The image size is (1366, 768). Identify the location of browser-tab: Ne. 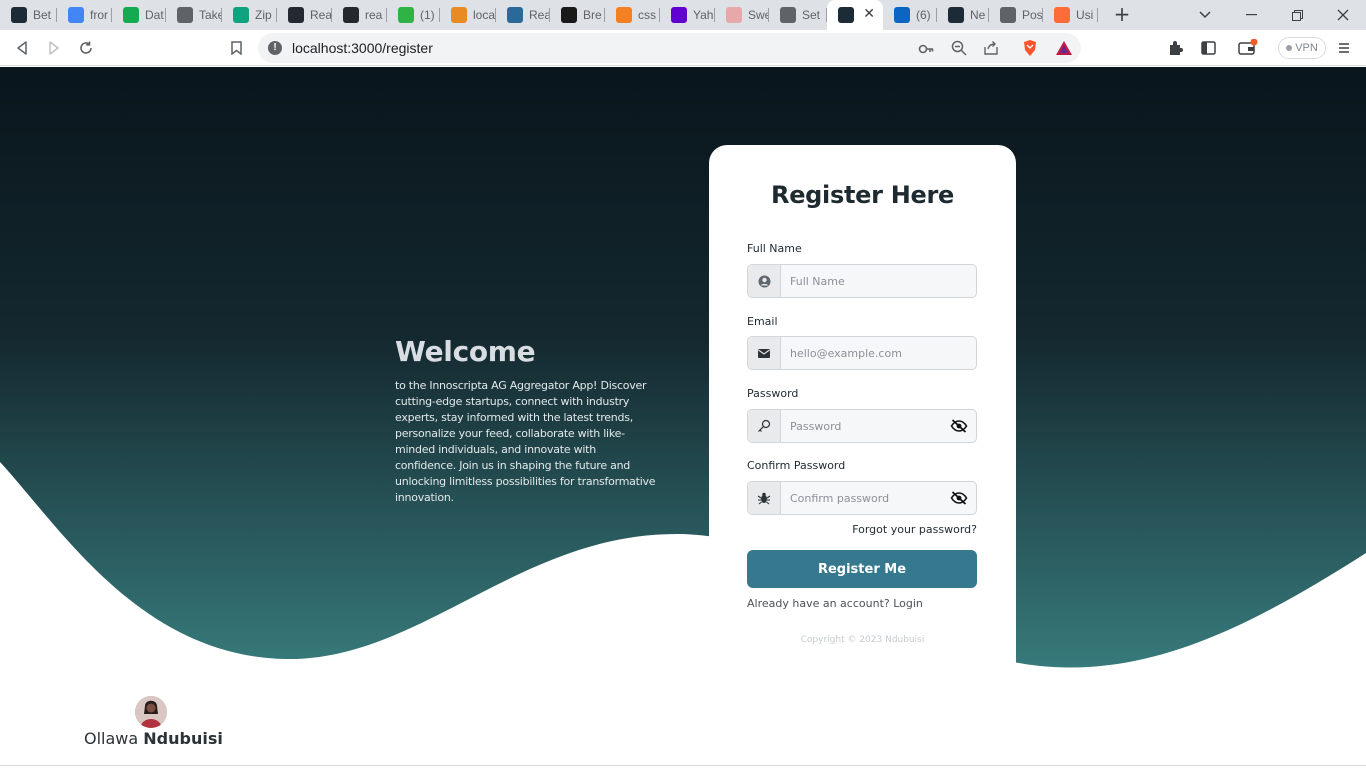
(963, 15).